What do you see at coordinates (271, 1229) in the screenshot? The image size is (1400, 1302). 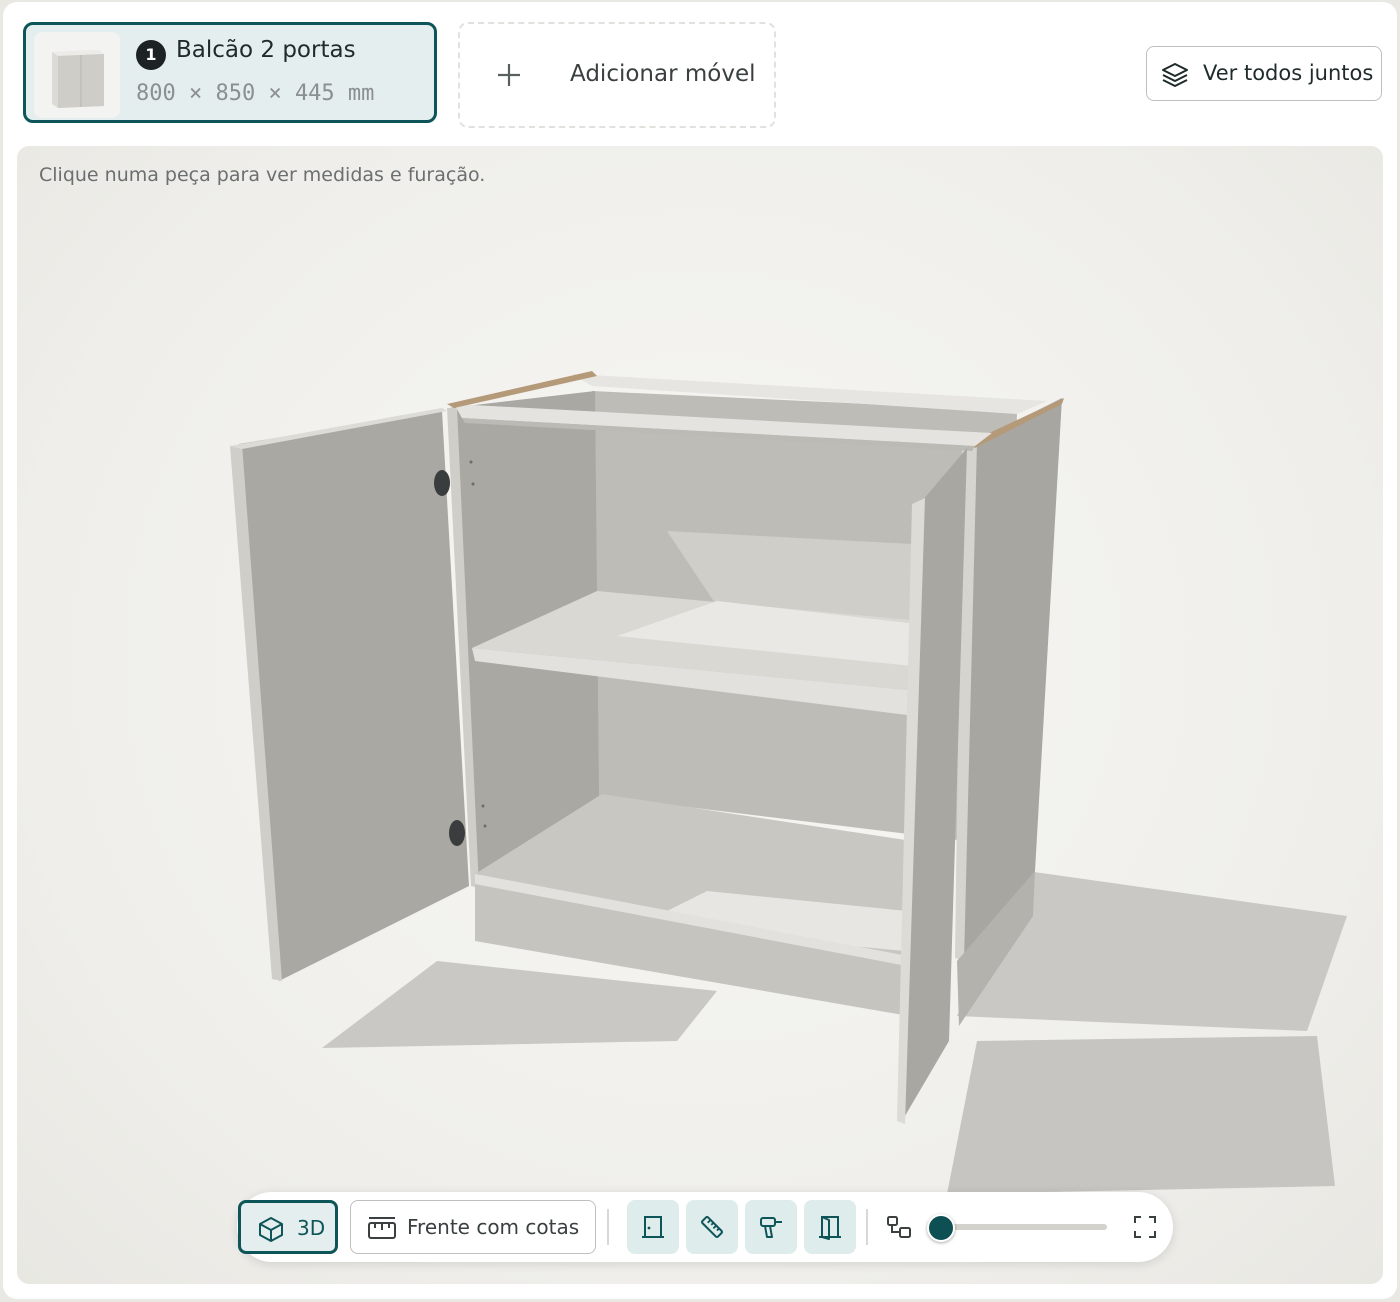 I see `cube-icon` at bounding box center [271, 1229].